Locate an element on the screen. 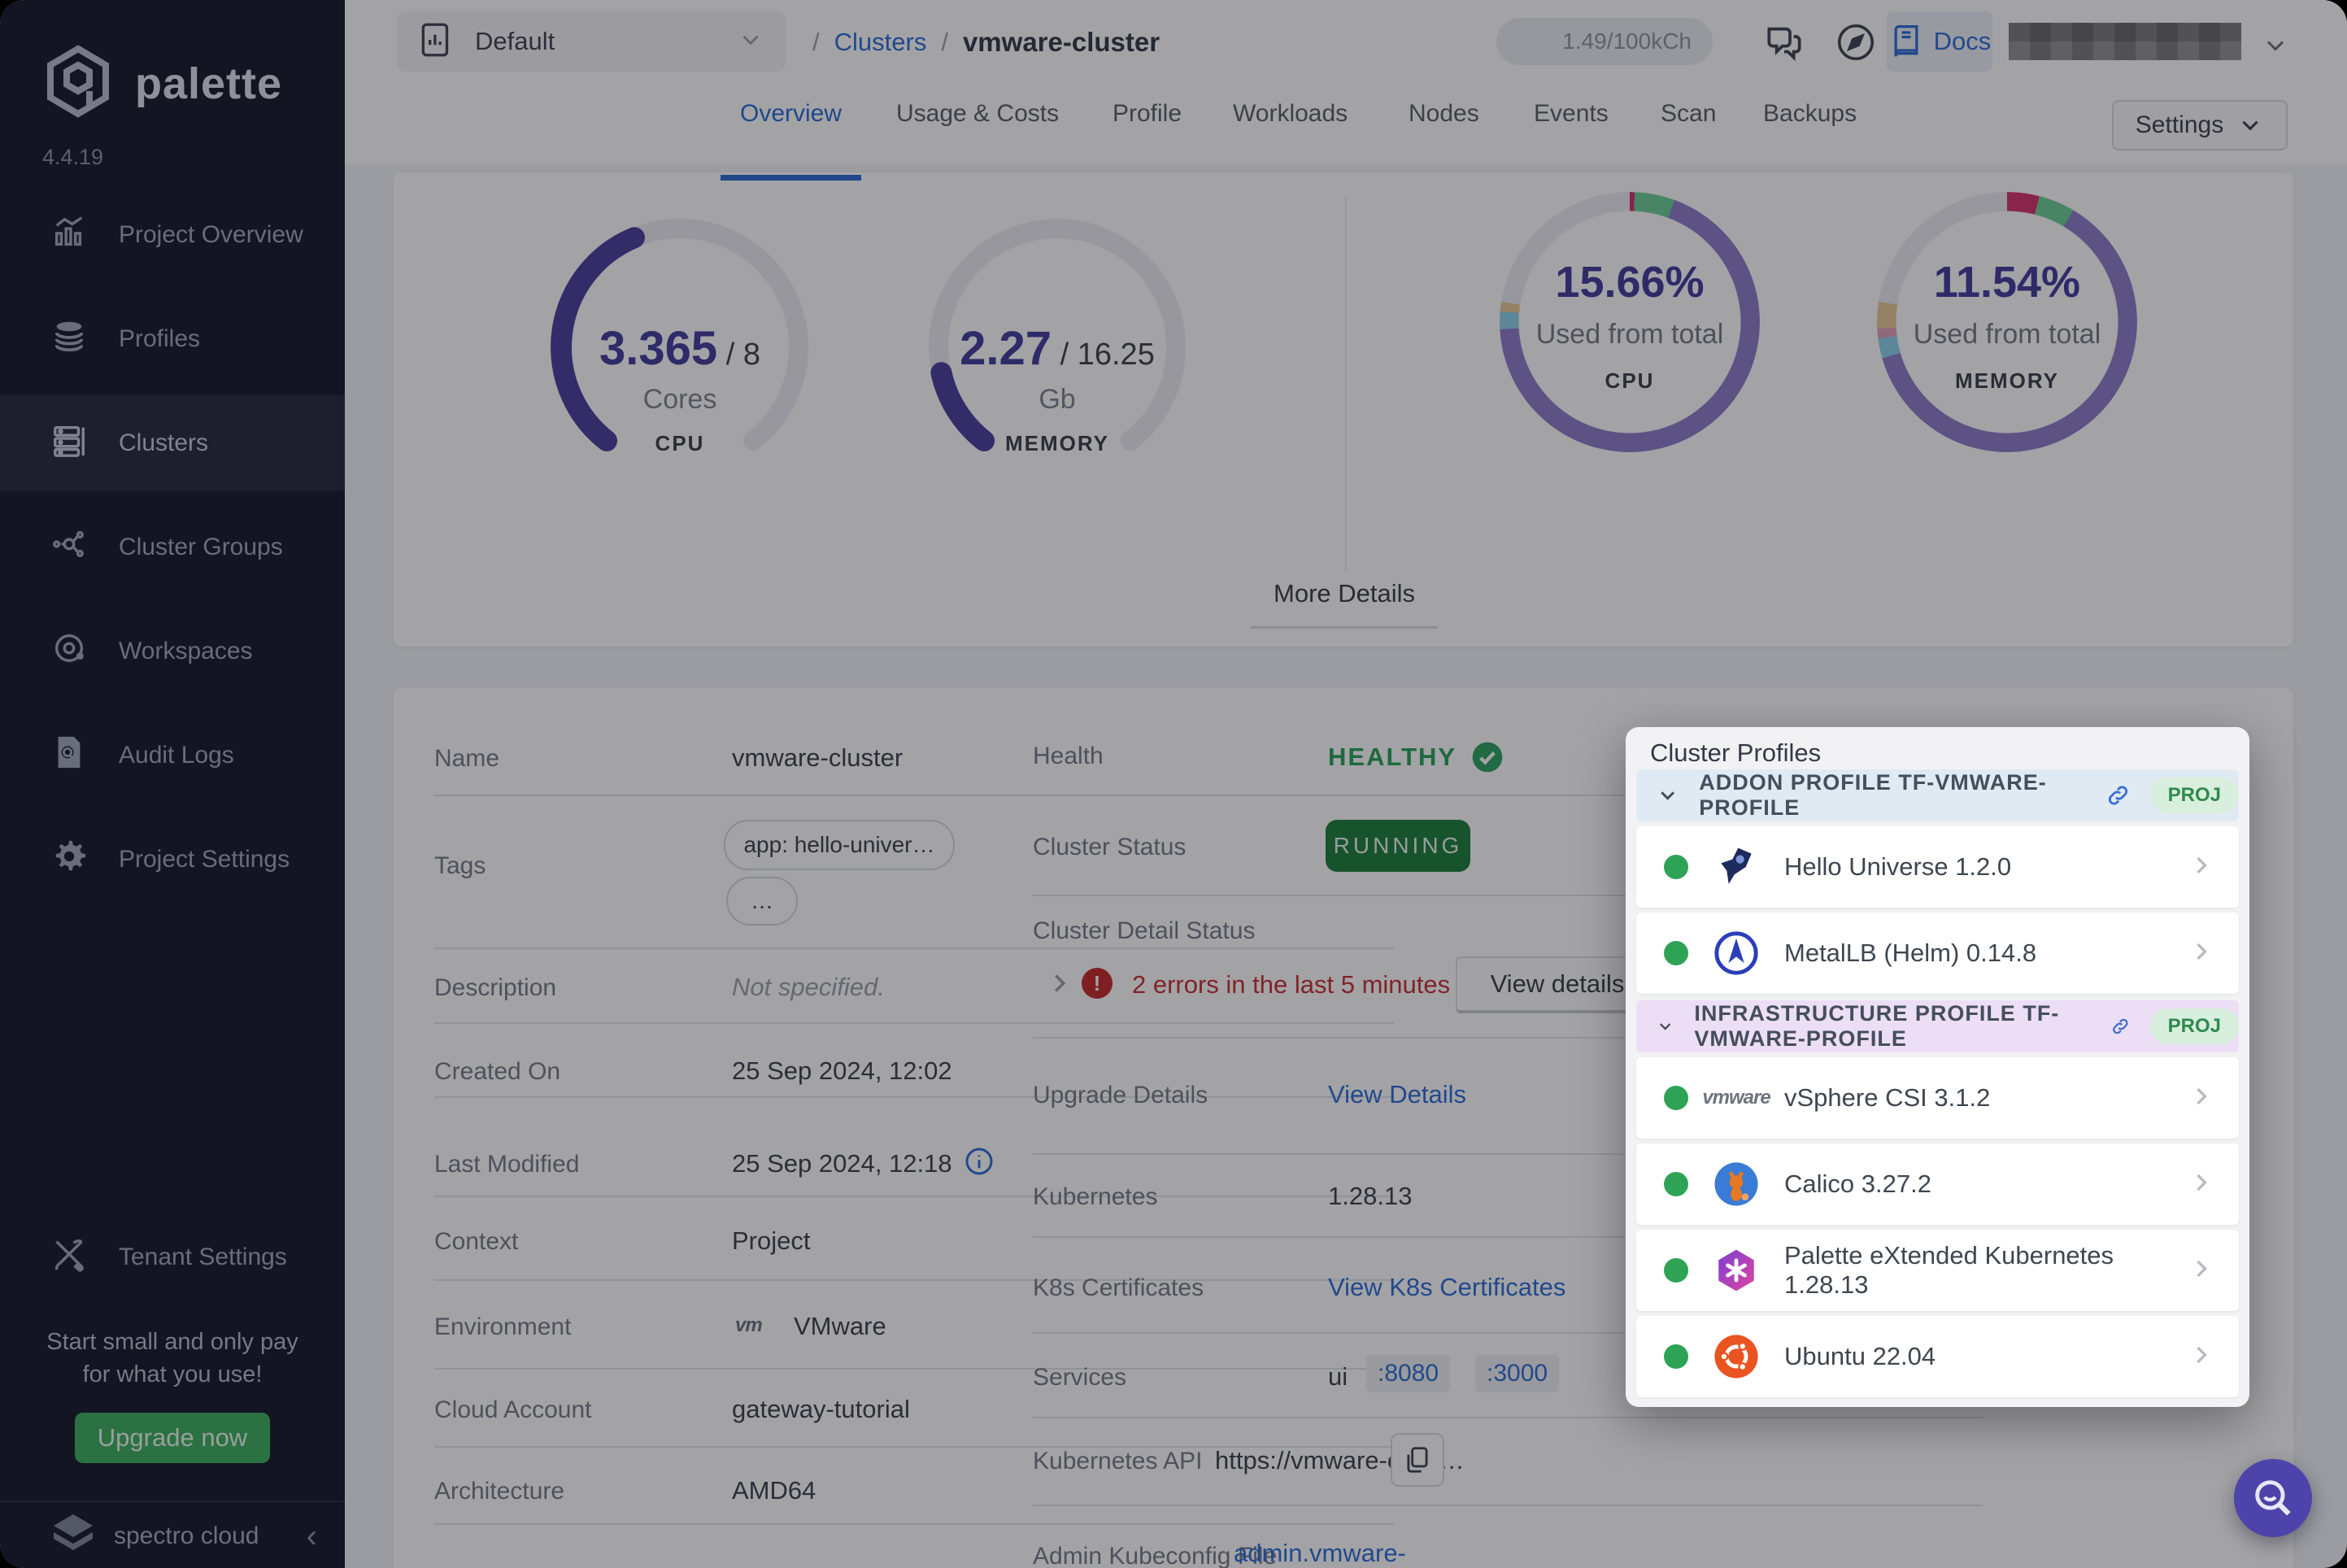  metallb-logo is located at coordinates (1736, 953).